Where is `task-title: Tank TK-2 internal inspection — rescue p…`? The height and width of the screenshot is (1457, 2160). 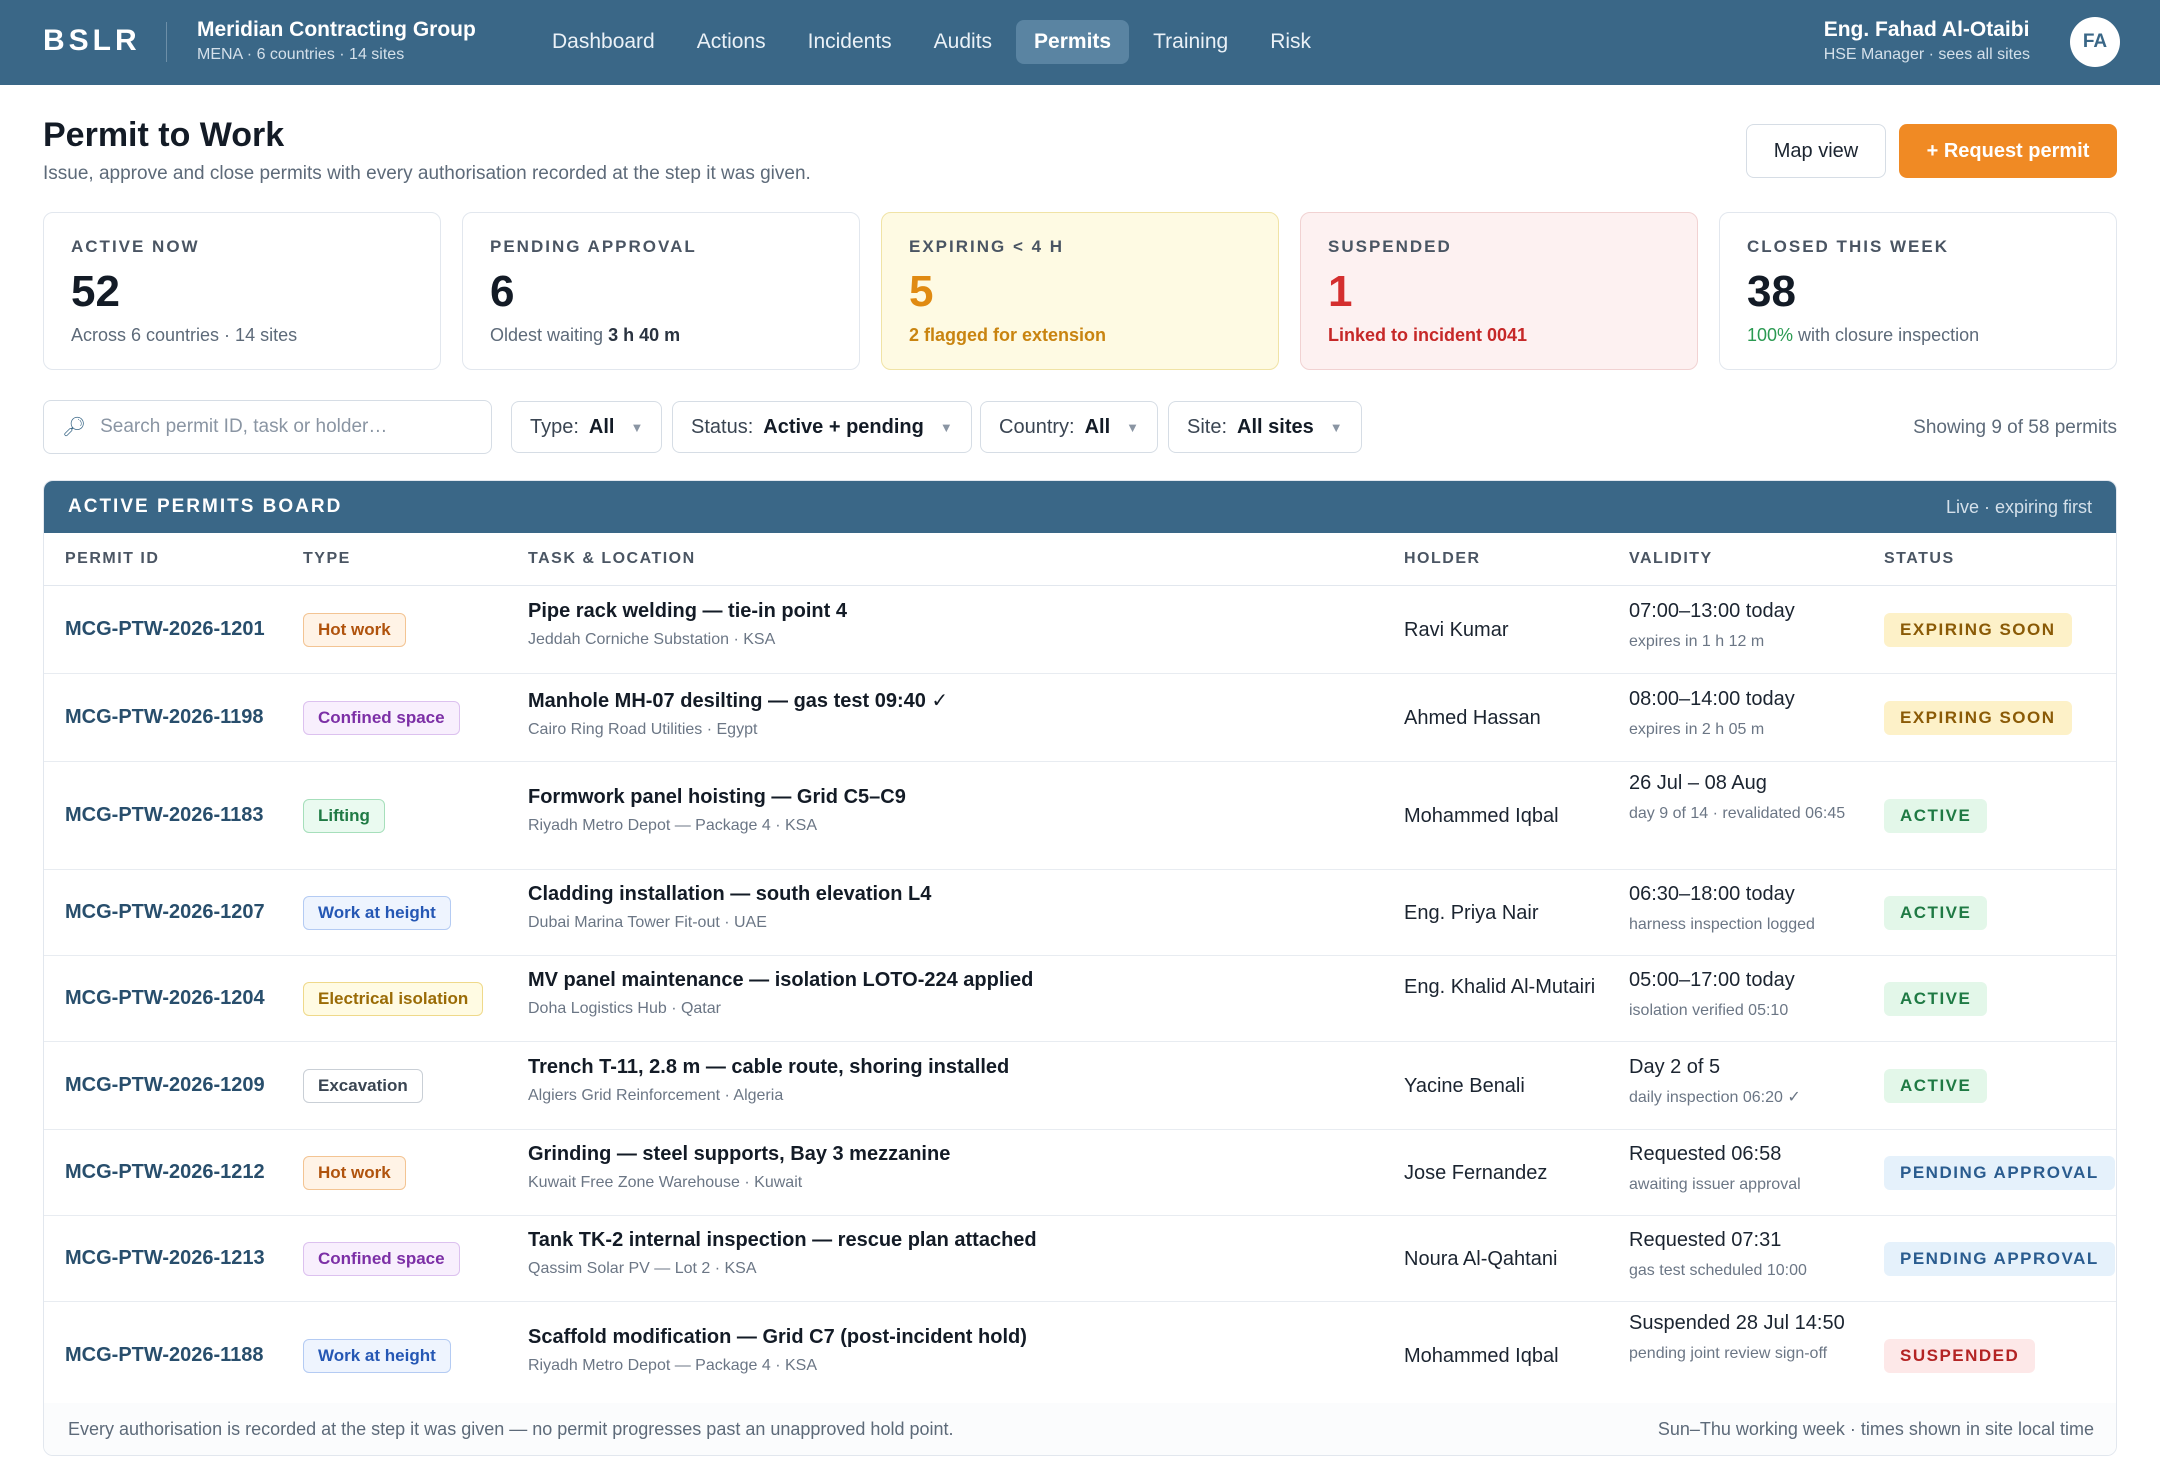
task-title: Tank TK-2 internal inspection — rescue p… is located at coordinates (782, 1240).